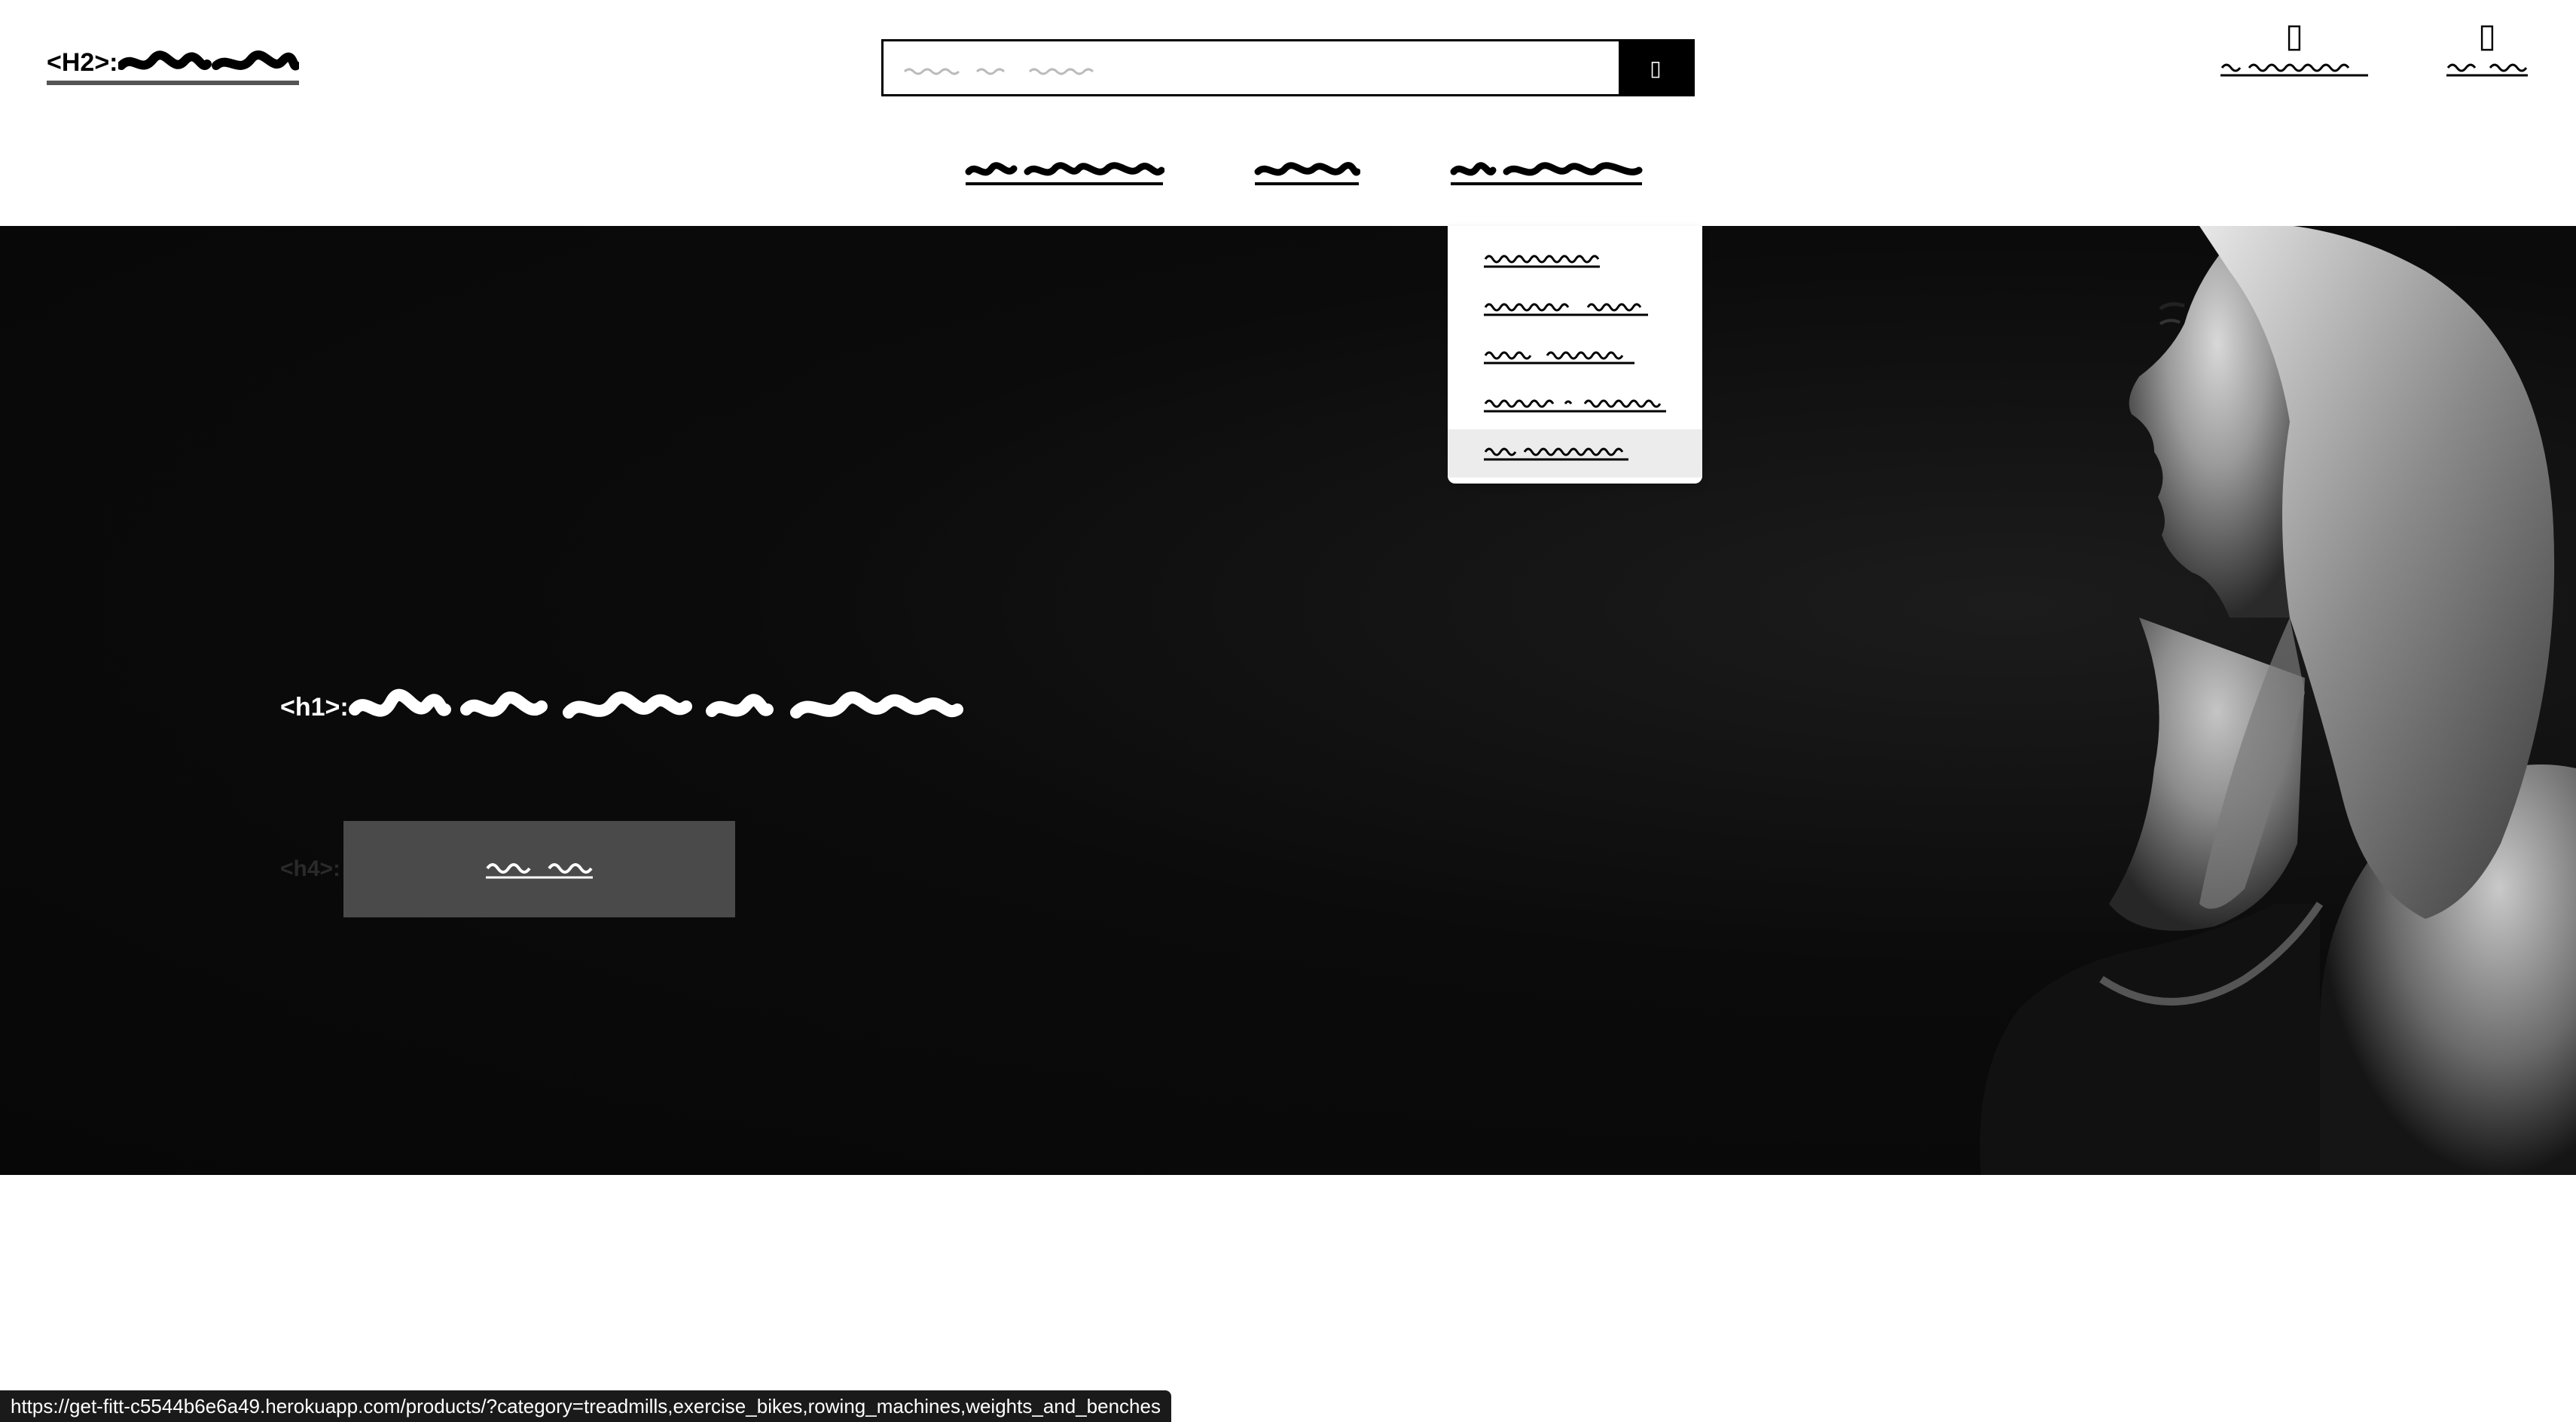 Image resolution: width=2576 pixels, height=1422 pixels. I want to click on logo-text-redacted, so click(209, 60).